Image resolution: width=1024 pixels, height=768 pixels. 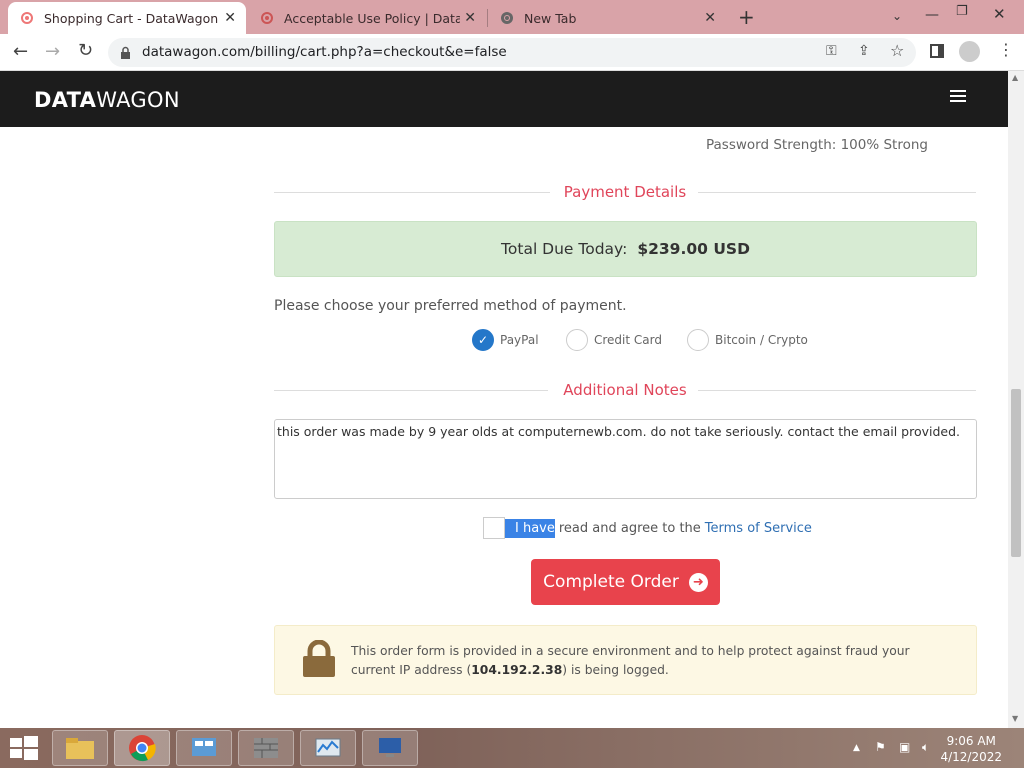 I want to click on profile-avatar-icon, so click(x=969, y=51).